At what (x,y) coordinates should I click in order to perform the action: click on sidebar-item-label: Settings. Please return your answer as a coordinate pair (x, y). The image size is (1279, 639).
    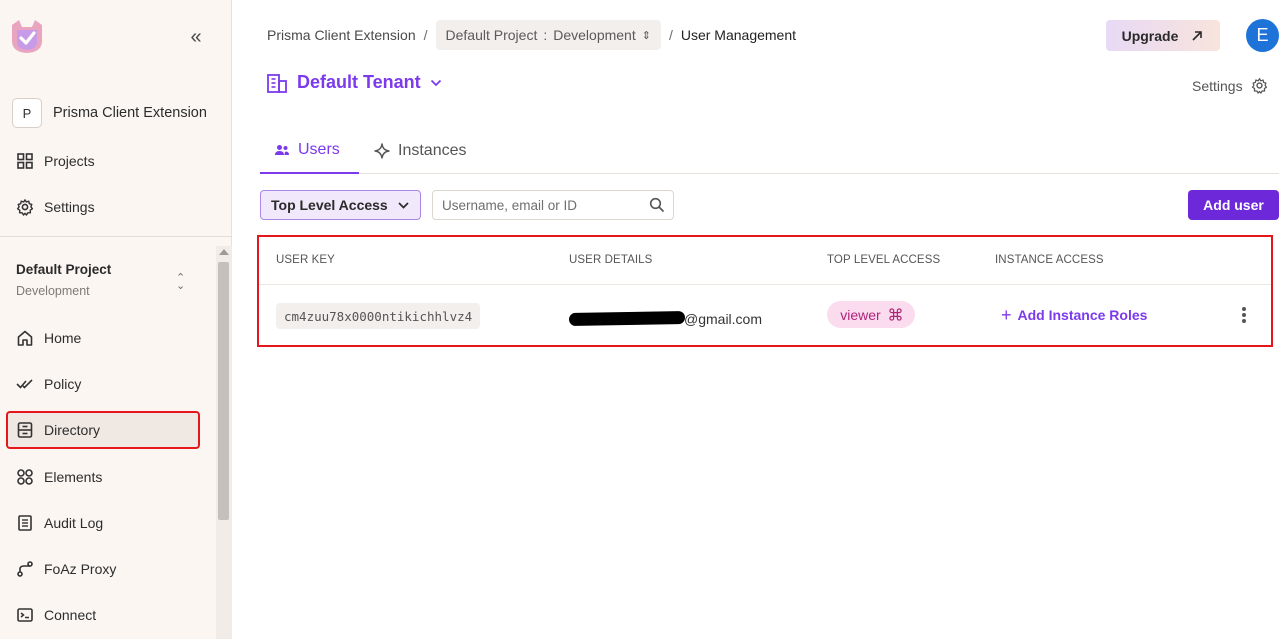
    Looking at the image, I should click on (69, 207).